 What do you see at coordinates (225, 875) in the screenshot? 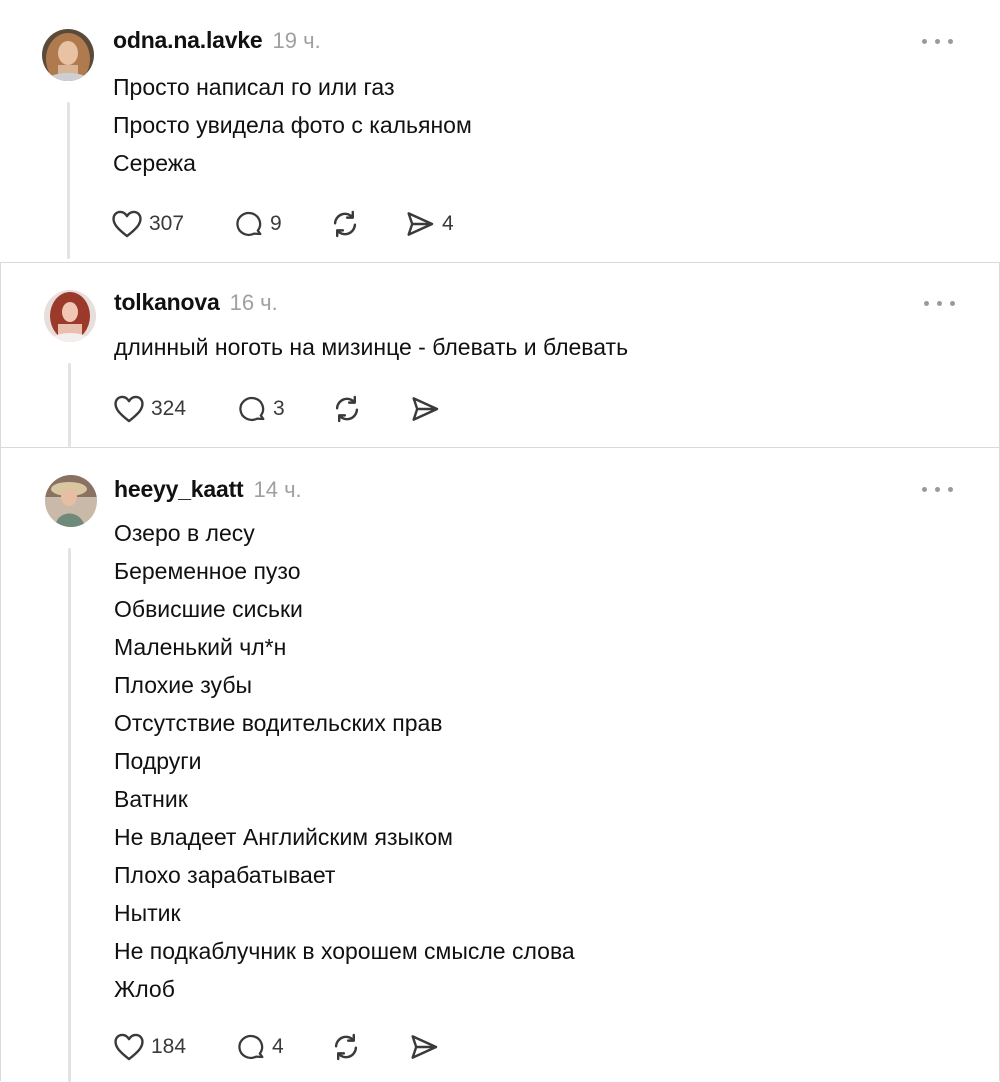
I see `post-text-line: Плохо зарабатывает` at bounding box center [225, 875].